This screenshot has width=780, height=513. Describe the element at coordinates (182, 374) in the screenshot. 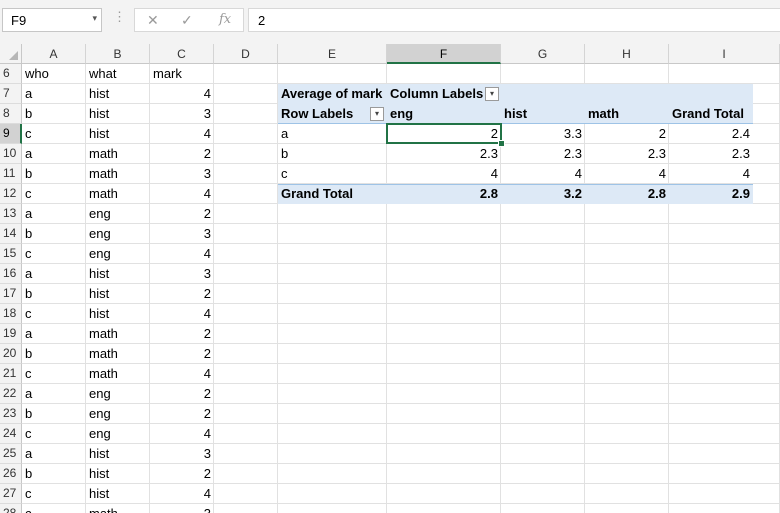

I see `cell-c21: 4` at that location.